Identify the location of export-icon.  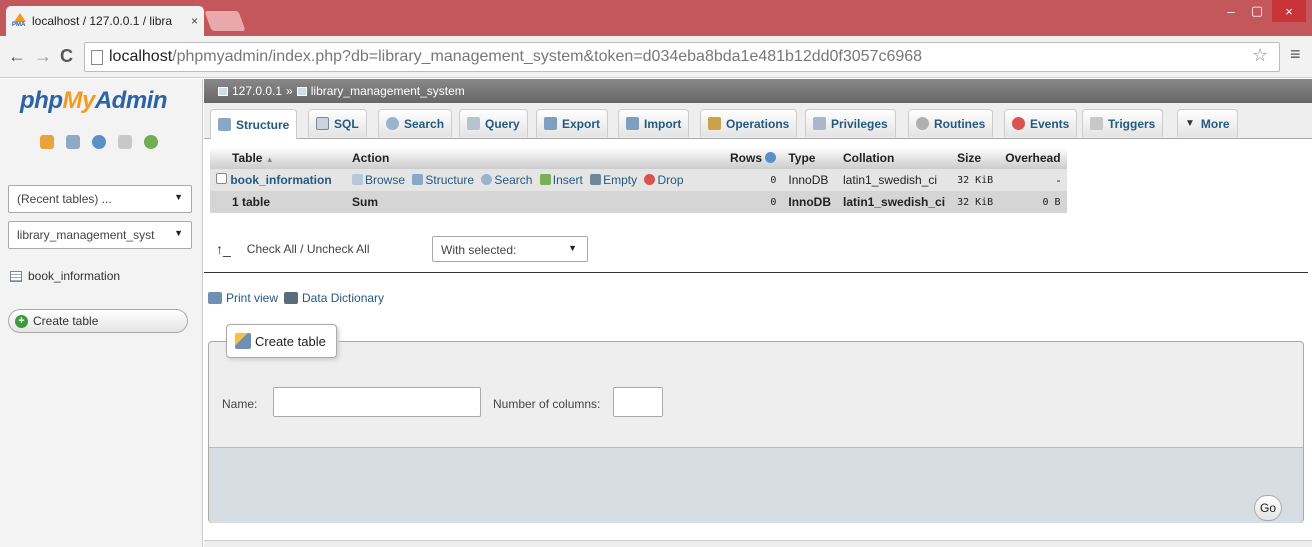
(550, 123).